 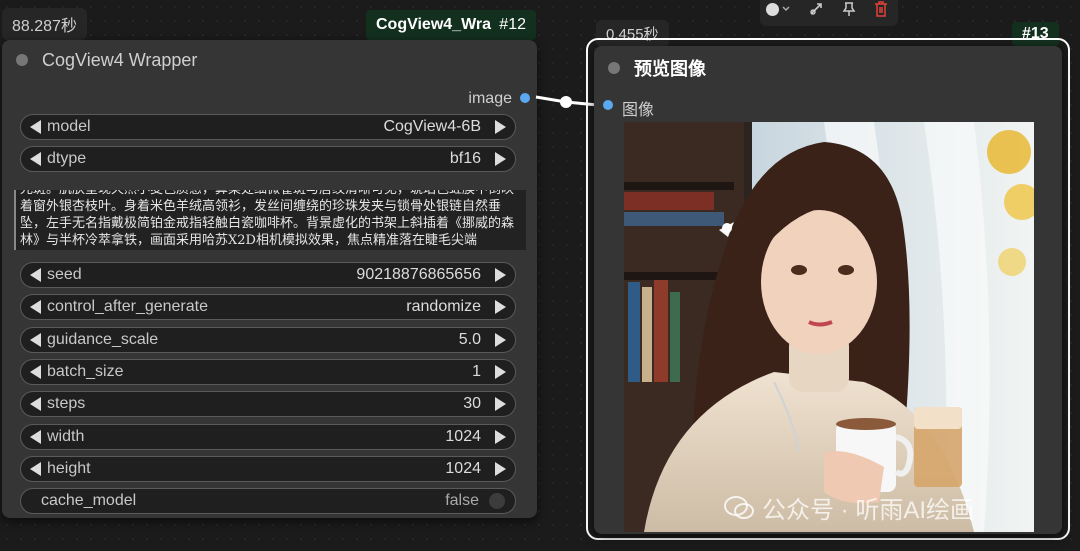 I want to click on steps-number: steps 30, so click(x=268, y=404).